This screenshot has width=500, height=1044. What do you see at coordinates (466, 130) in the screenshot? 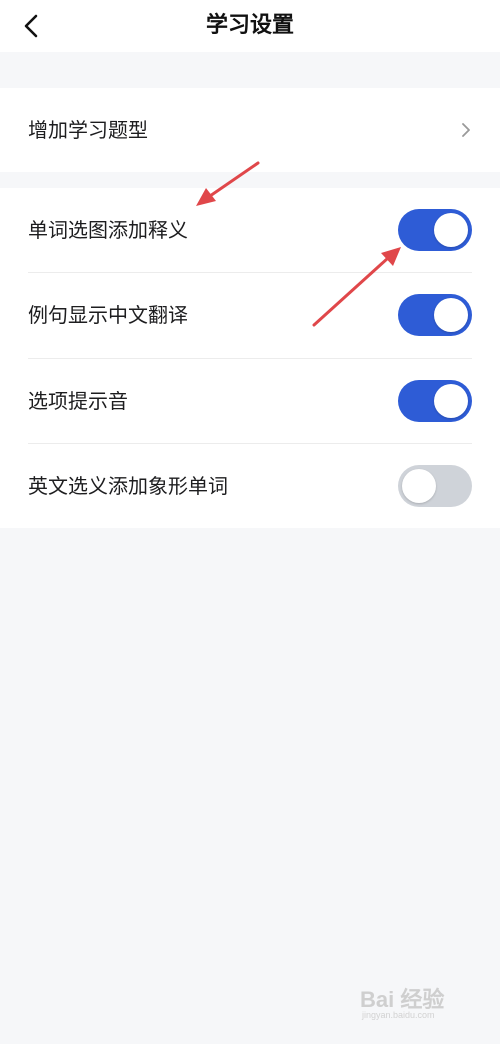
I see `chevron-right-icon` at bounding box center [466, 130].